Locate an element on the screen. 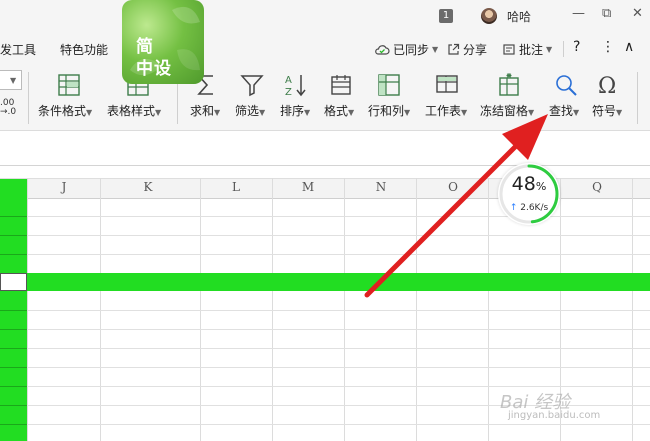 The height and width of the screenshot is (441, 650). tab-developer-tools: 发工具 is located at coordinates (18, 49).